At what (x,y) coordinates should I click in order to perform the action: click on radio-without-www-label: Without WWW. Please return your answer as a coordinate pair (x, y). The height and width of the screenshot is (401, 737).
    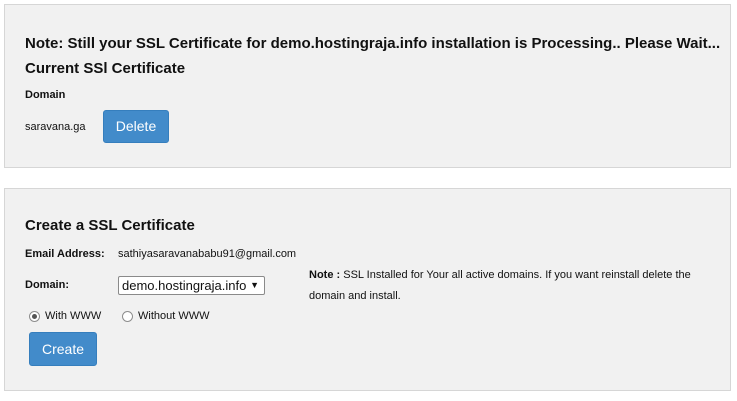
    Looking at the image, I should click on (174, 316).